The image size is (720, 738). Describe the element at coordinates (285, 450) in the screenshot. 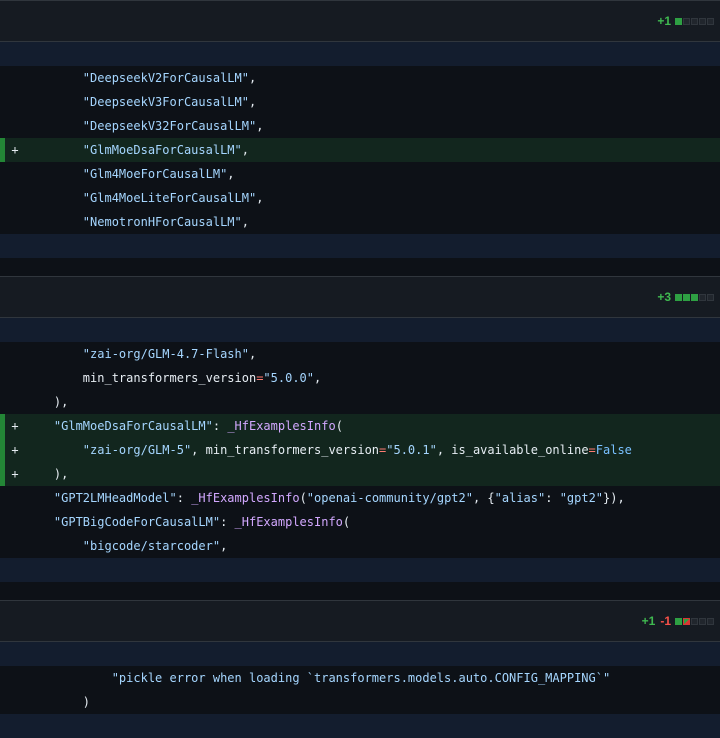

I see `code-token: , min_transformers_version` at that location.